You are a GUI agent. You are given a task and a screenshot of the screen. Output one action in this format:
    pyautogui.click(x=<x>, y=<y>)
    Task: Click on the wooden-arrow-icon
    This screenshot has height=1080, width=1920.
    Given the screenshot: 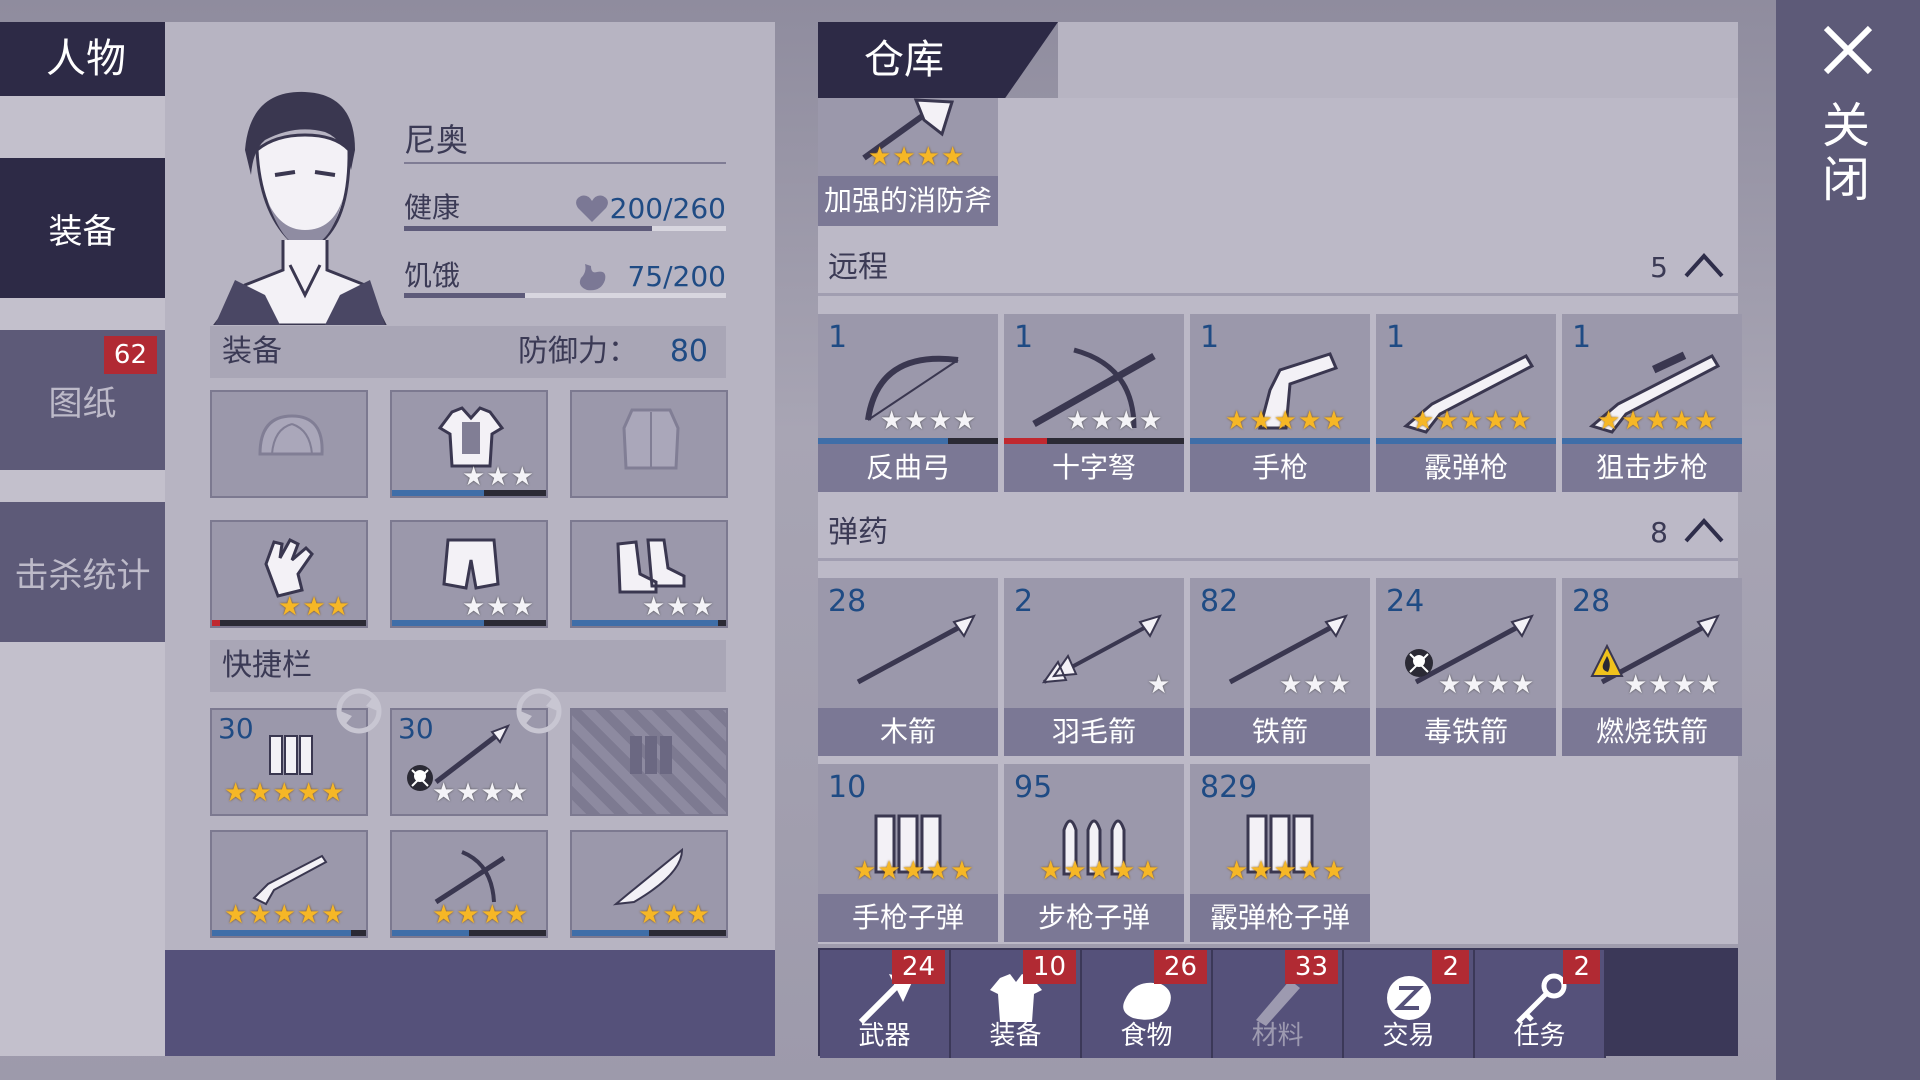 What is the action you would take?
    pyautogui.click(x=916, y=649)
    